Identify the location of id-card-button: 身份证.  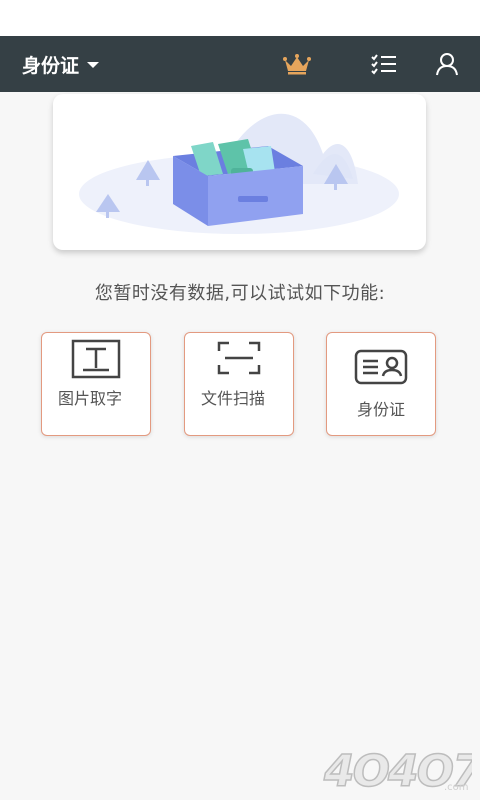
(381, 384).